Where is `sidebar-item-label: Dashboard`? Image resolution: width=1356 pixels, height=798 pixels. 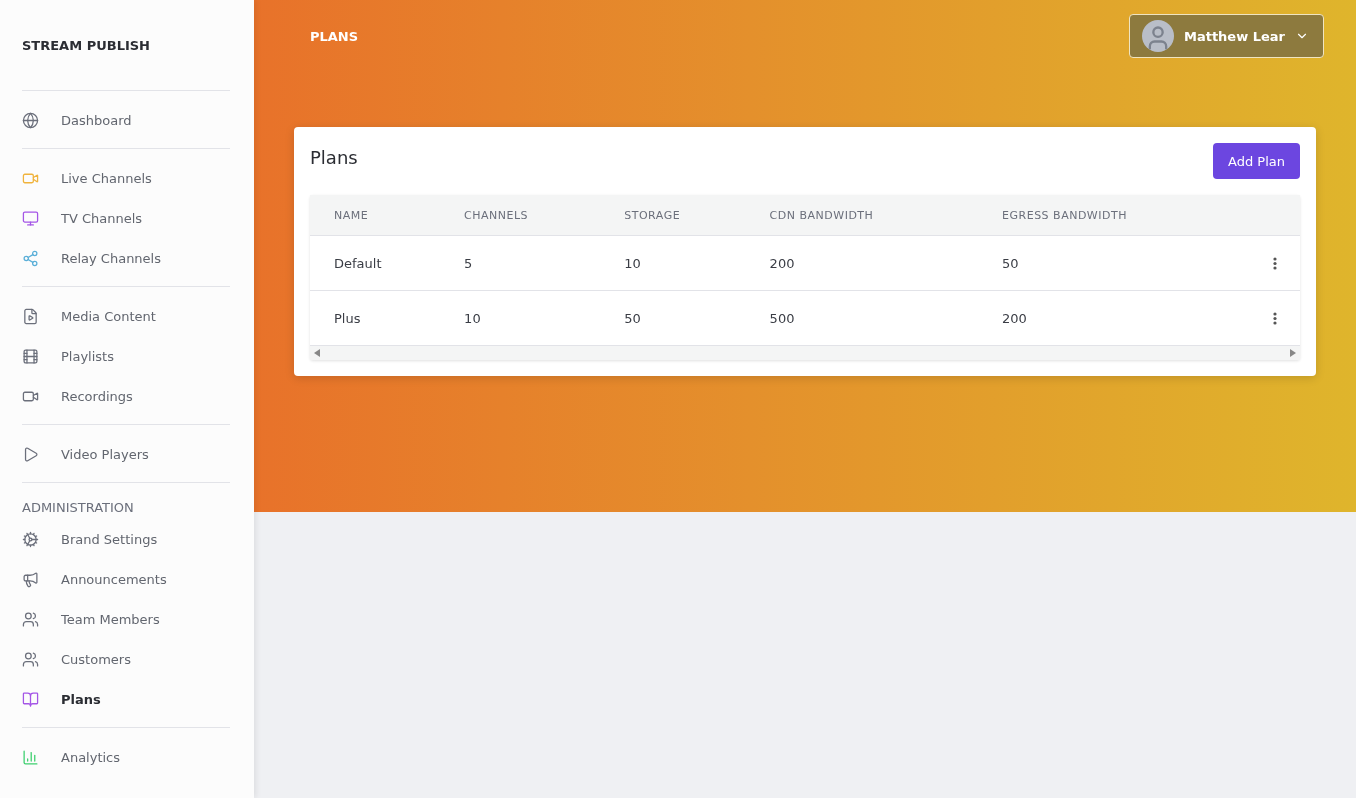 sidebar-item-label: Dashboard is located at coordinates (96, 120).